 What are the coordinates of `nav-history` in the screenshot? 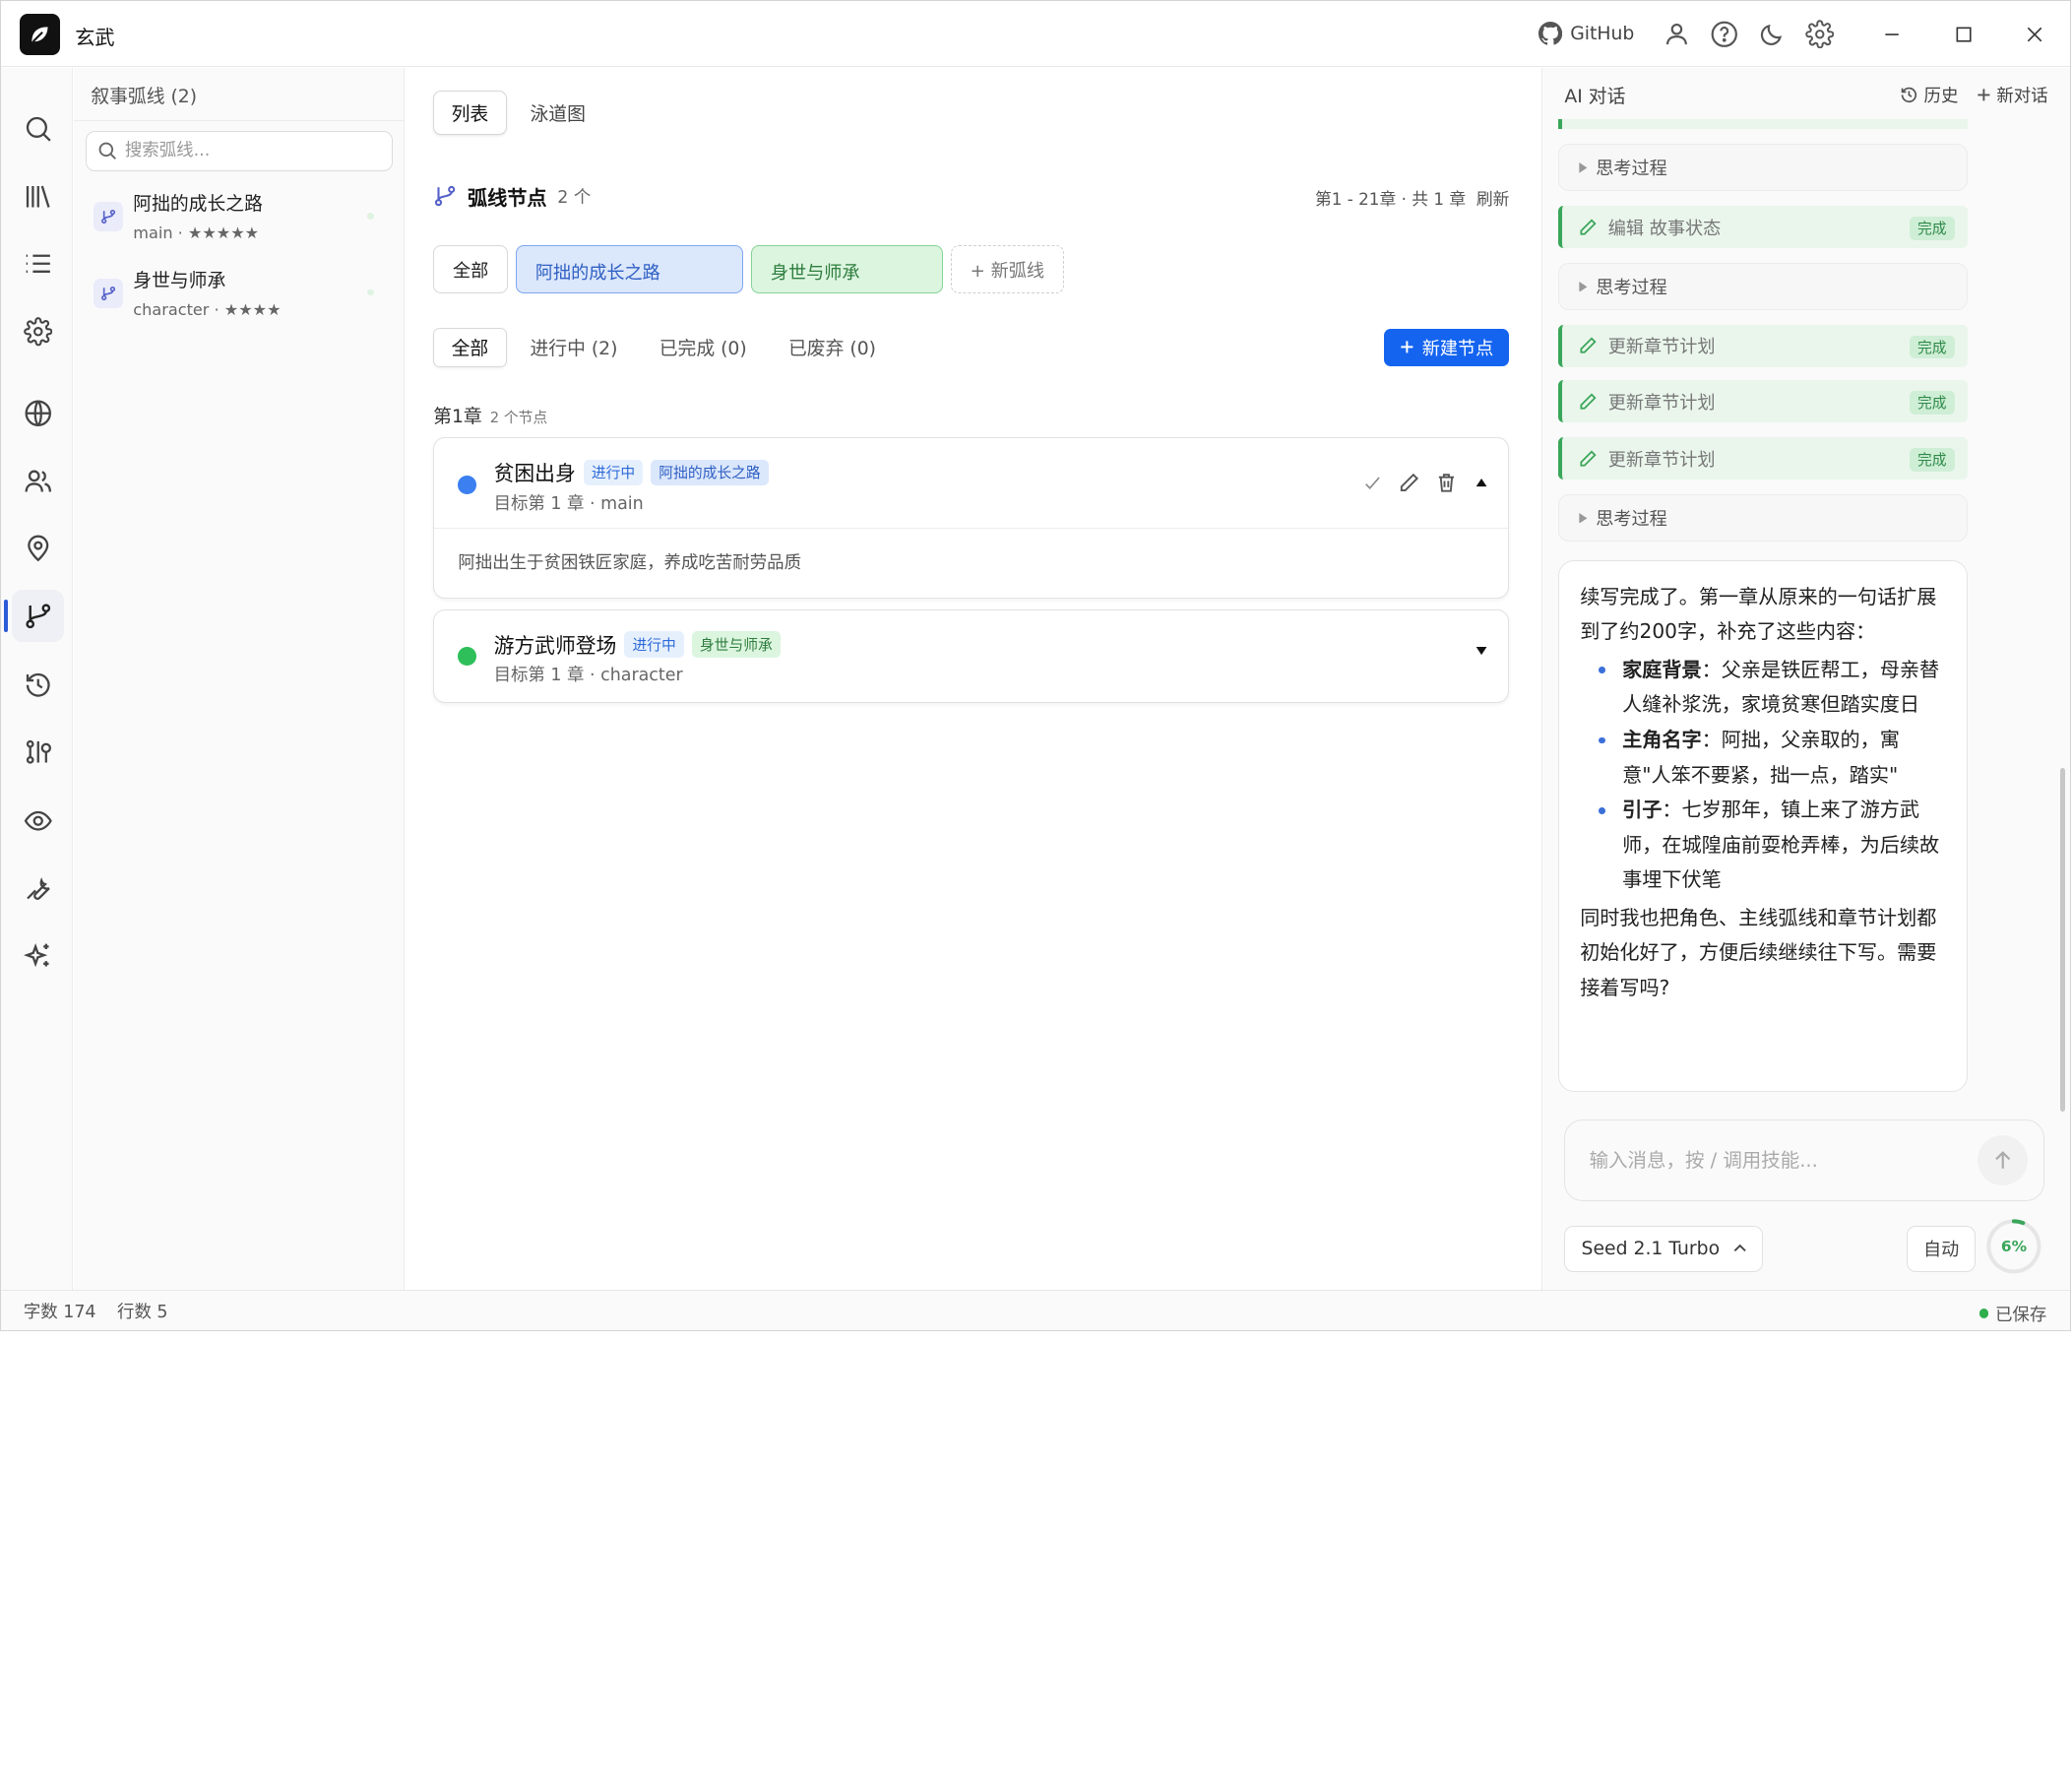 It's located at (38, 684).